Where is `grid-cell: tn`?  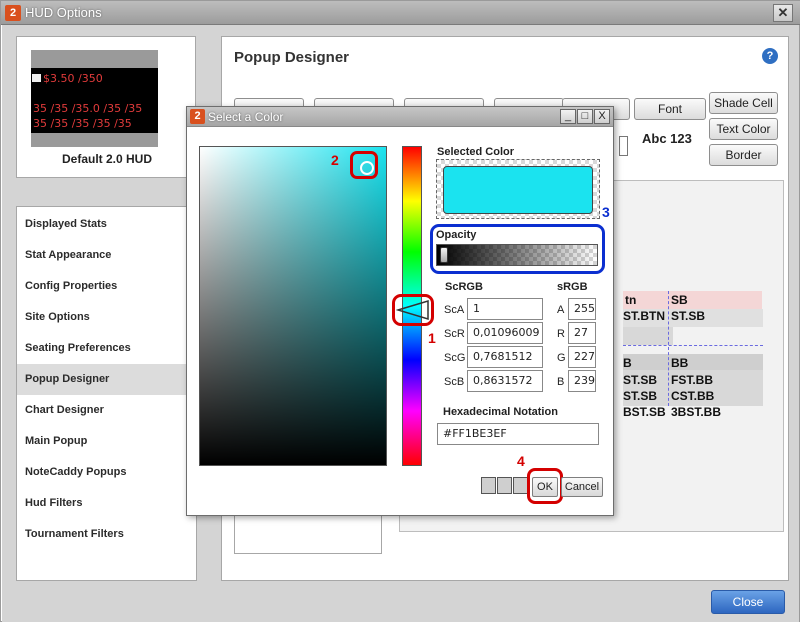 grid-cell: tn is located at coordinates (630, 300).